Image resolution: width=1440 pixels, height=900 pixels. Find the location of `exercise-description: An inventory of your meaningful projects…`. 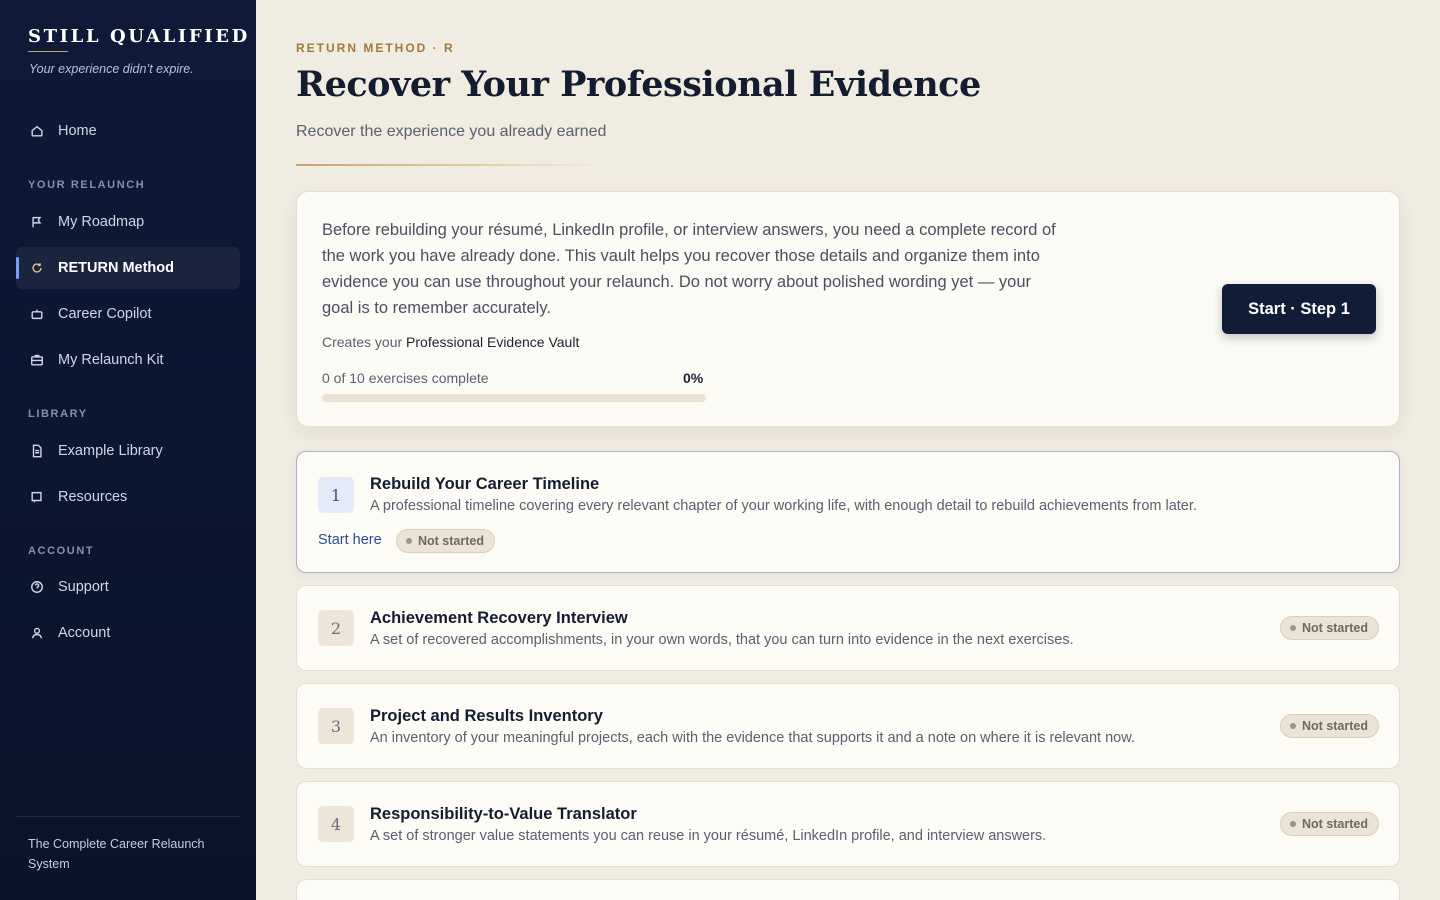

exercise-description: An inventory of your meaningful projects… is located at coordinates (752, 738).